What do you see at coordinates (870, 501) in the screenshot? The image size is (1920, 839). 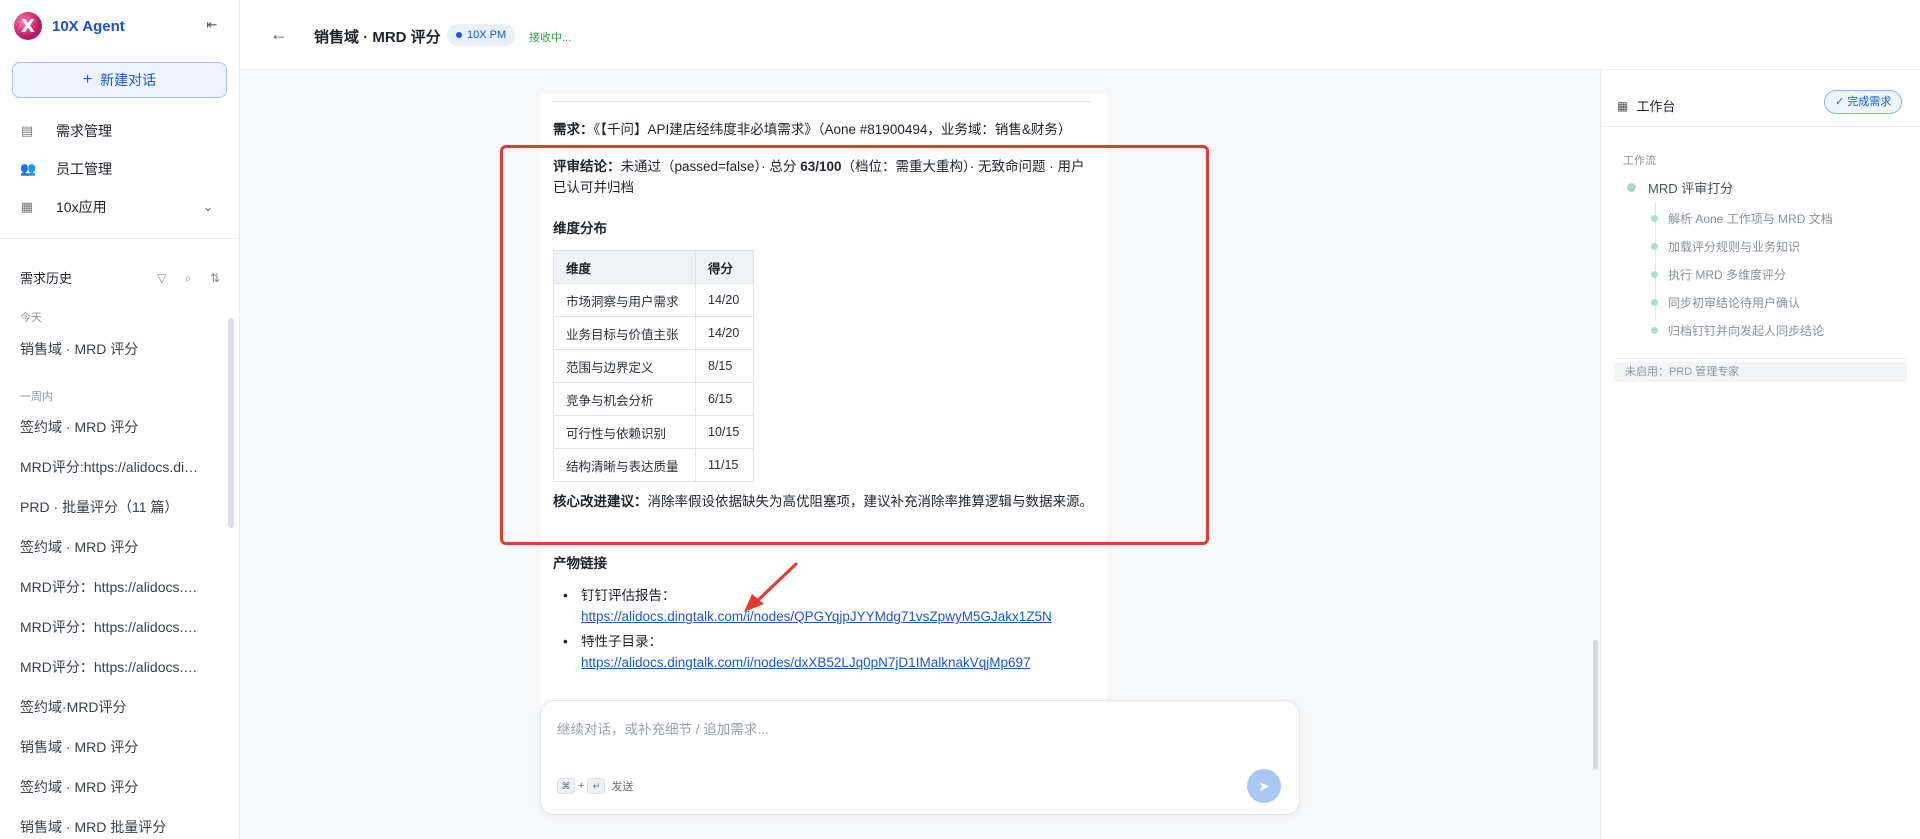 I see `advice-text: 消除率假设依据缺失为高优阻塞项，建议补充消除率推算逻辑与数据来源。` at bounding box center [870, 501].